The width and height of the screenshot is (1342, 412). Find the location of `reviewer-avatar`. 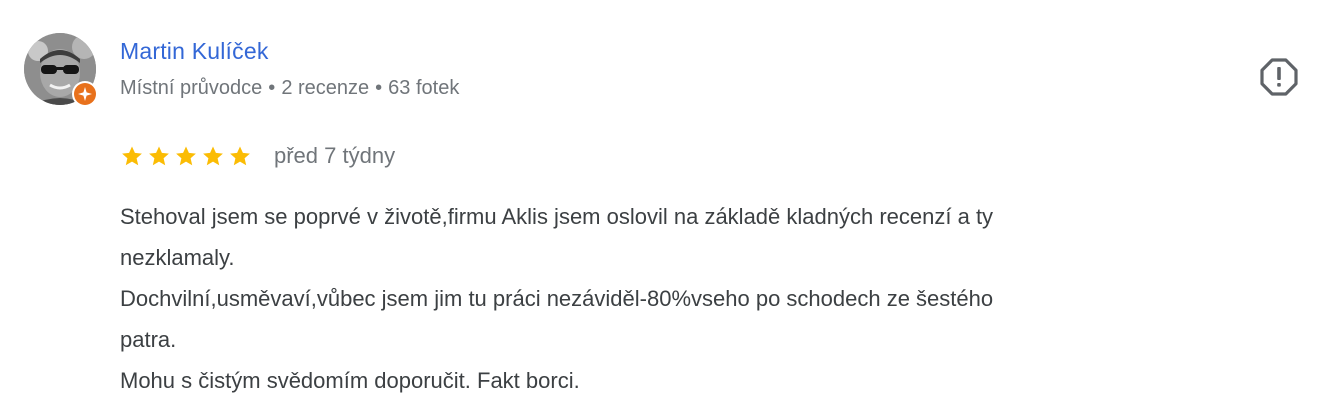

reviewer-avatar is located at coordinates (61, 70).